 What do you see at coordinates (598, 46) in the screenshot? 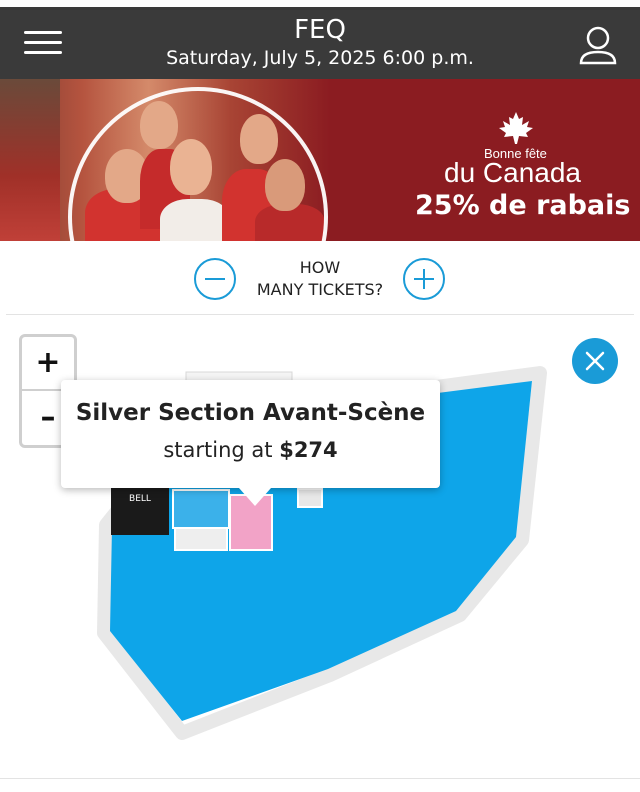
I see `user-account-icon` at bounding box center [598, 46].